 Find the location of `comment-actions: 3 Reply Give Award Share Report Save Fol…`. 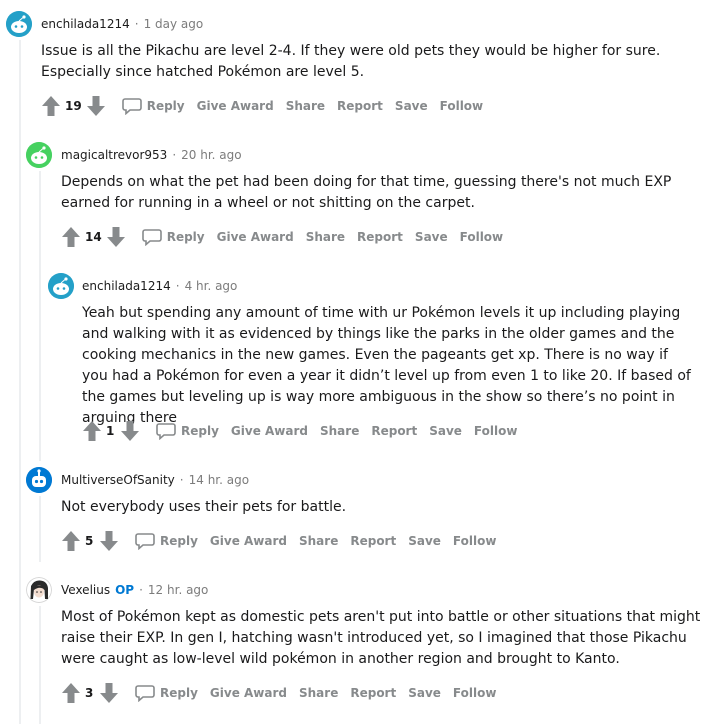

comment-actions: 3 Reply Give Award Share Report Save Fol… is located at coordinates (278, 693).